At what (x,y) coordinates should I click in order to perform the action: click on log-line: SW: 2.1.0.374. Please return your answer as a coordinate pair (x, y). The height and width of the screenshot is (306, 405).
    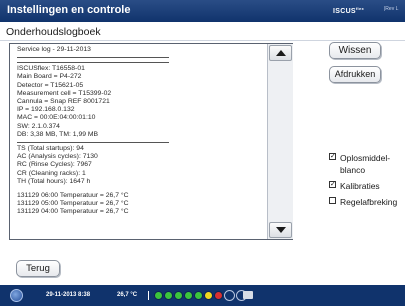
    Looking at the image, I should click on (38, 126).